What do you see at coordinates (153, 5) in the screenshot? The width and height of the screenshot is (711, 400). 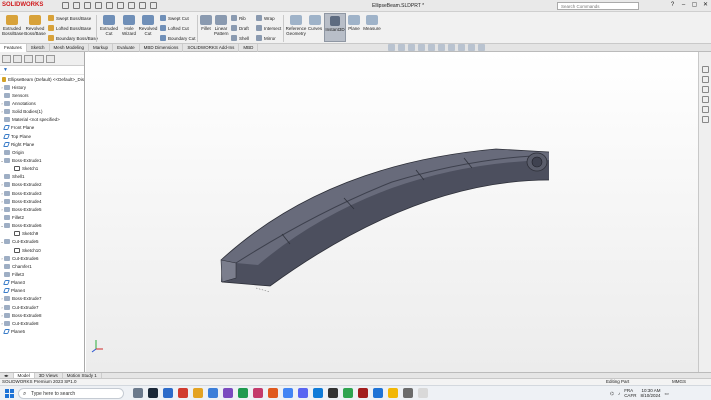 I see `options-icon` at bounding box center [153, 5].